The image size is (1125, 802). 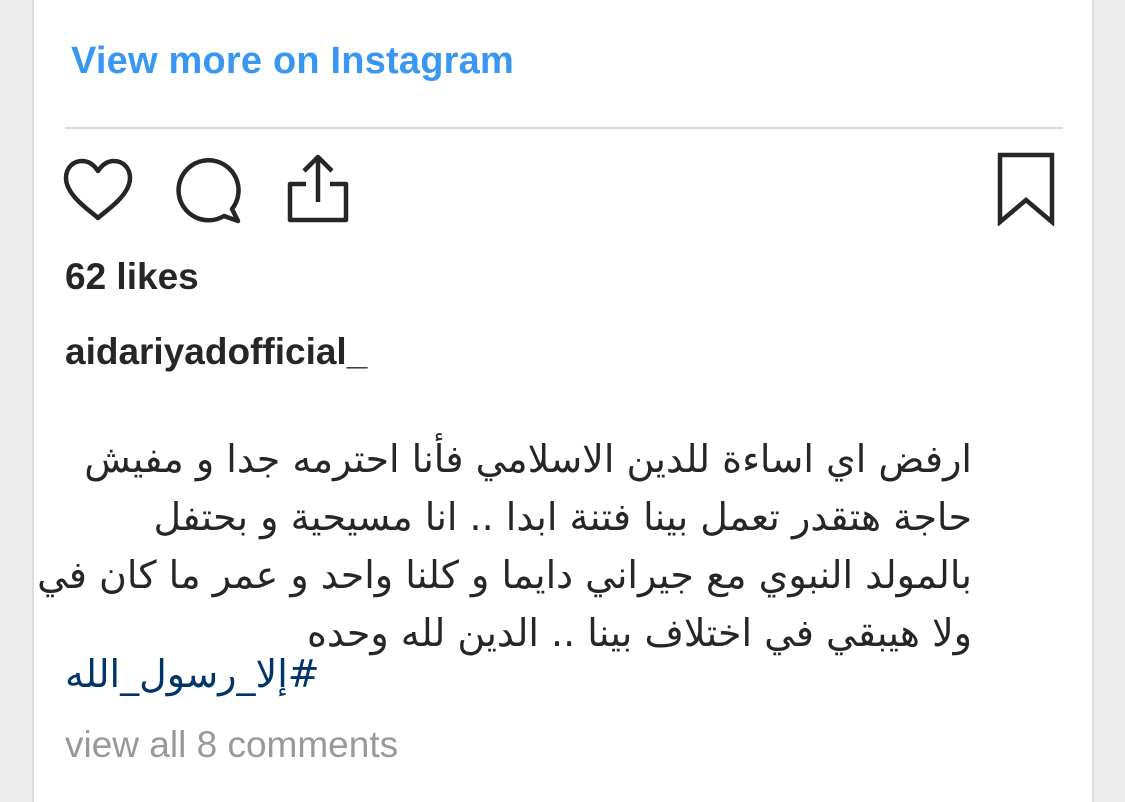 What do you see at coordinates (210, 191) in the screenshot?
I see `comment-icon` at bounding box center [210, 191].